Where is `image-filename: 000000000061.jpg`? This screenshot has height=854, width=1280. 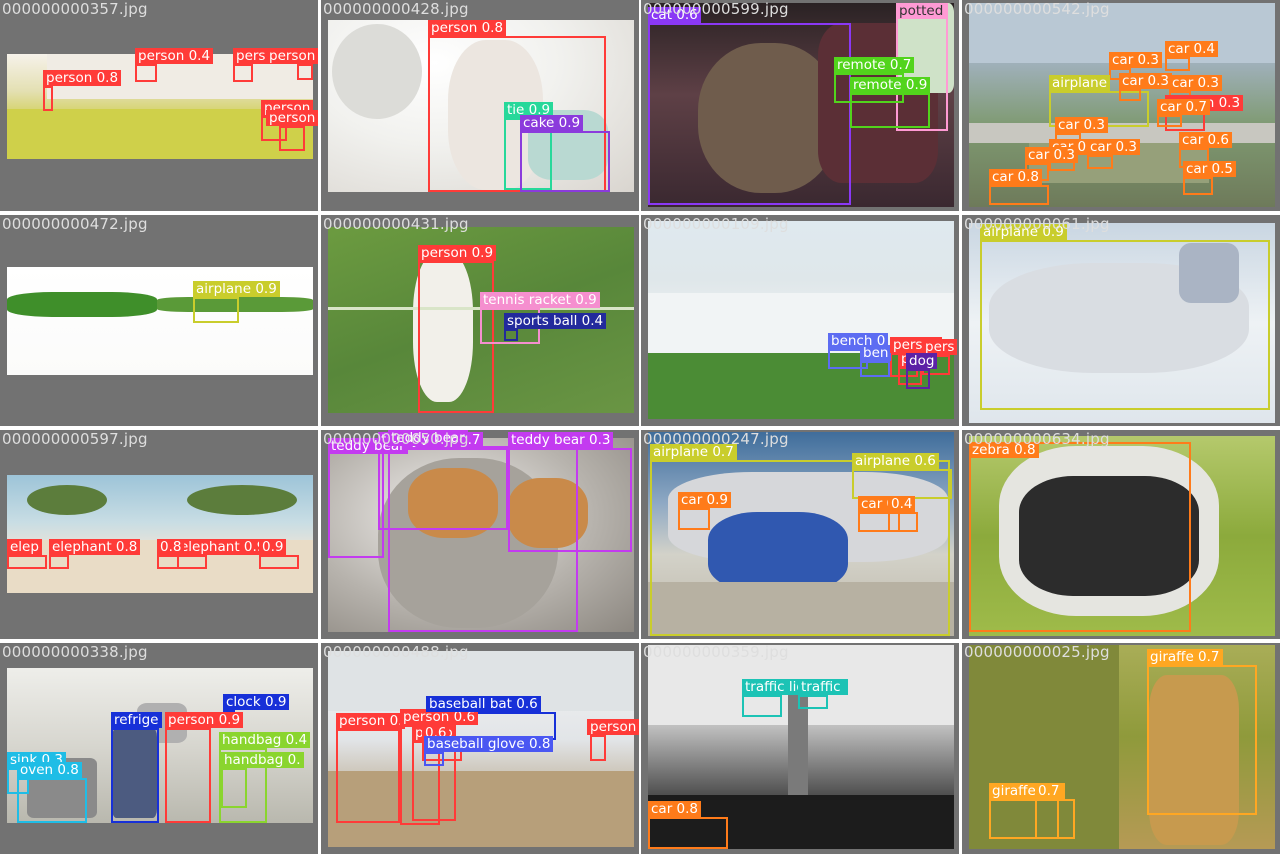
image-filename: 000000000061.jpg is located at coordinates (1037, 224).